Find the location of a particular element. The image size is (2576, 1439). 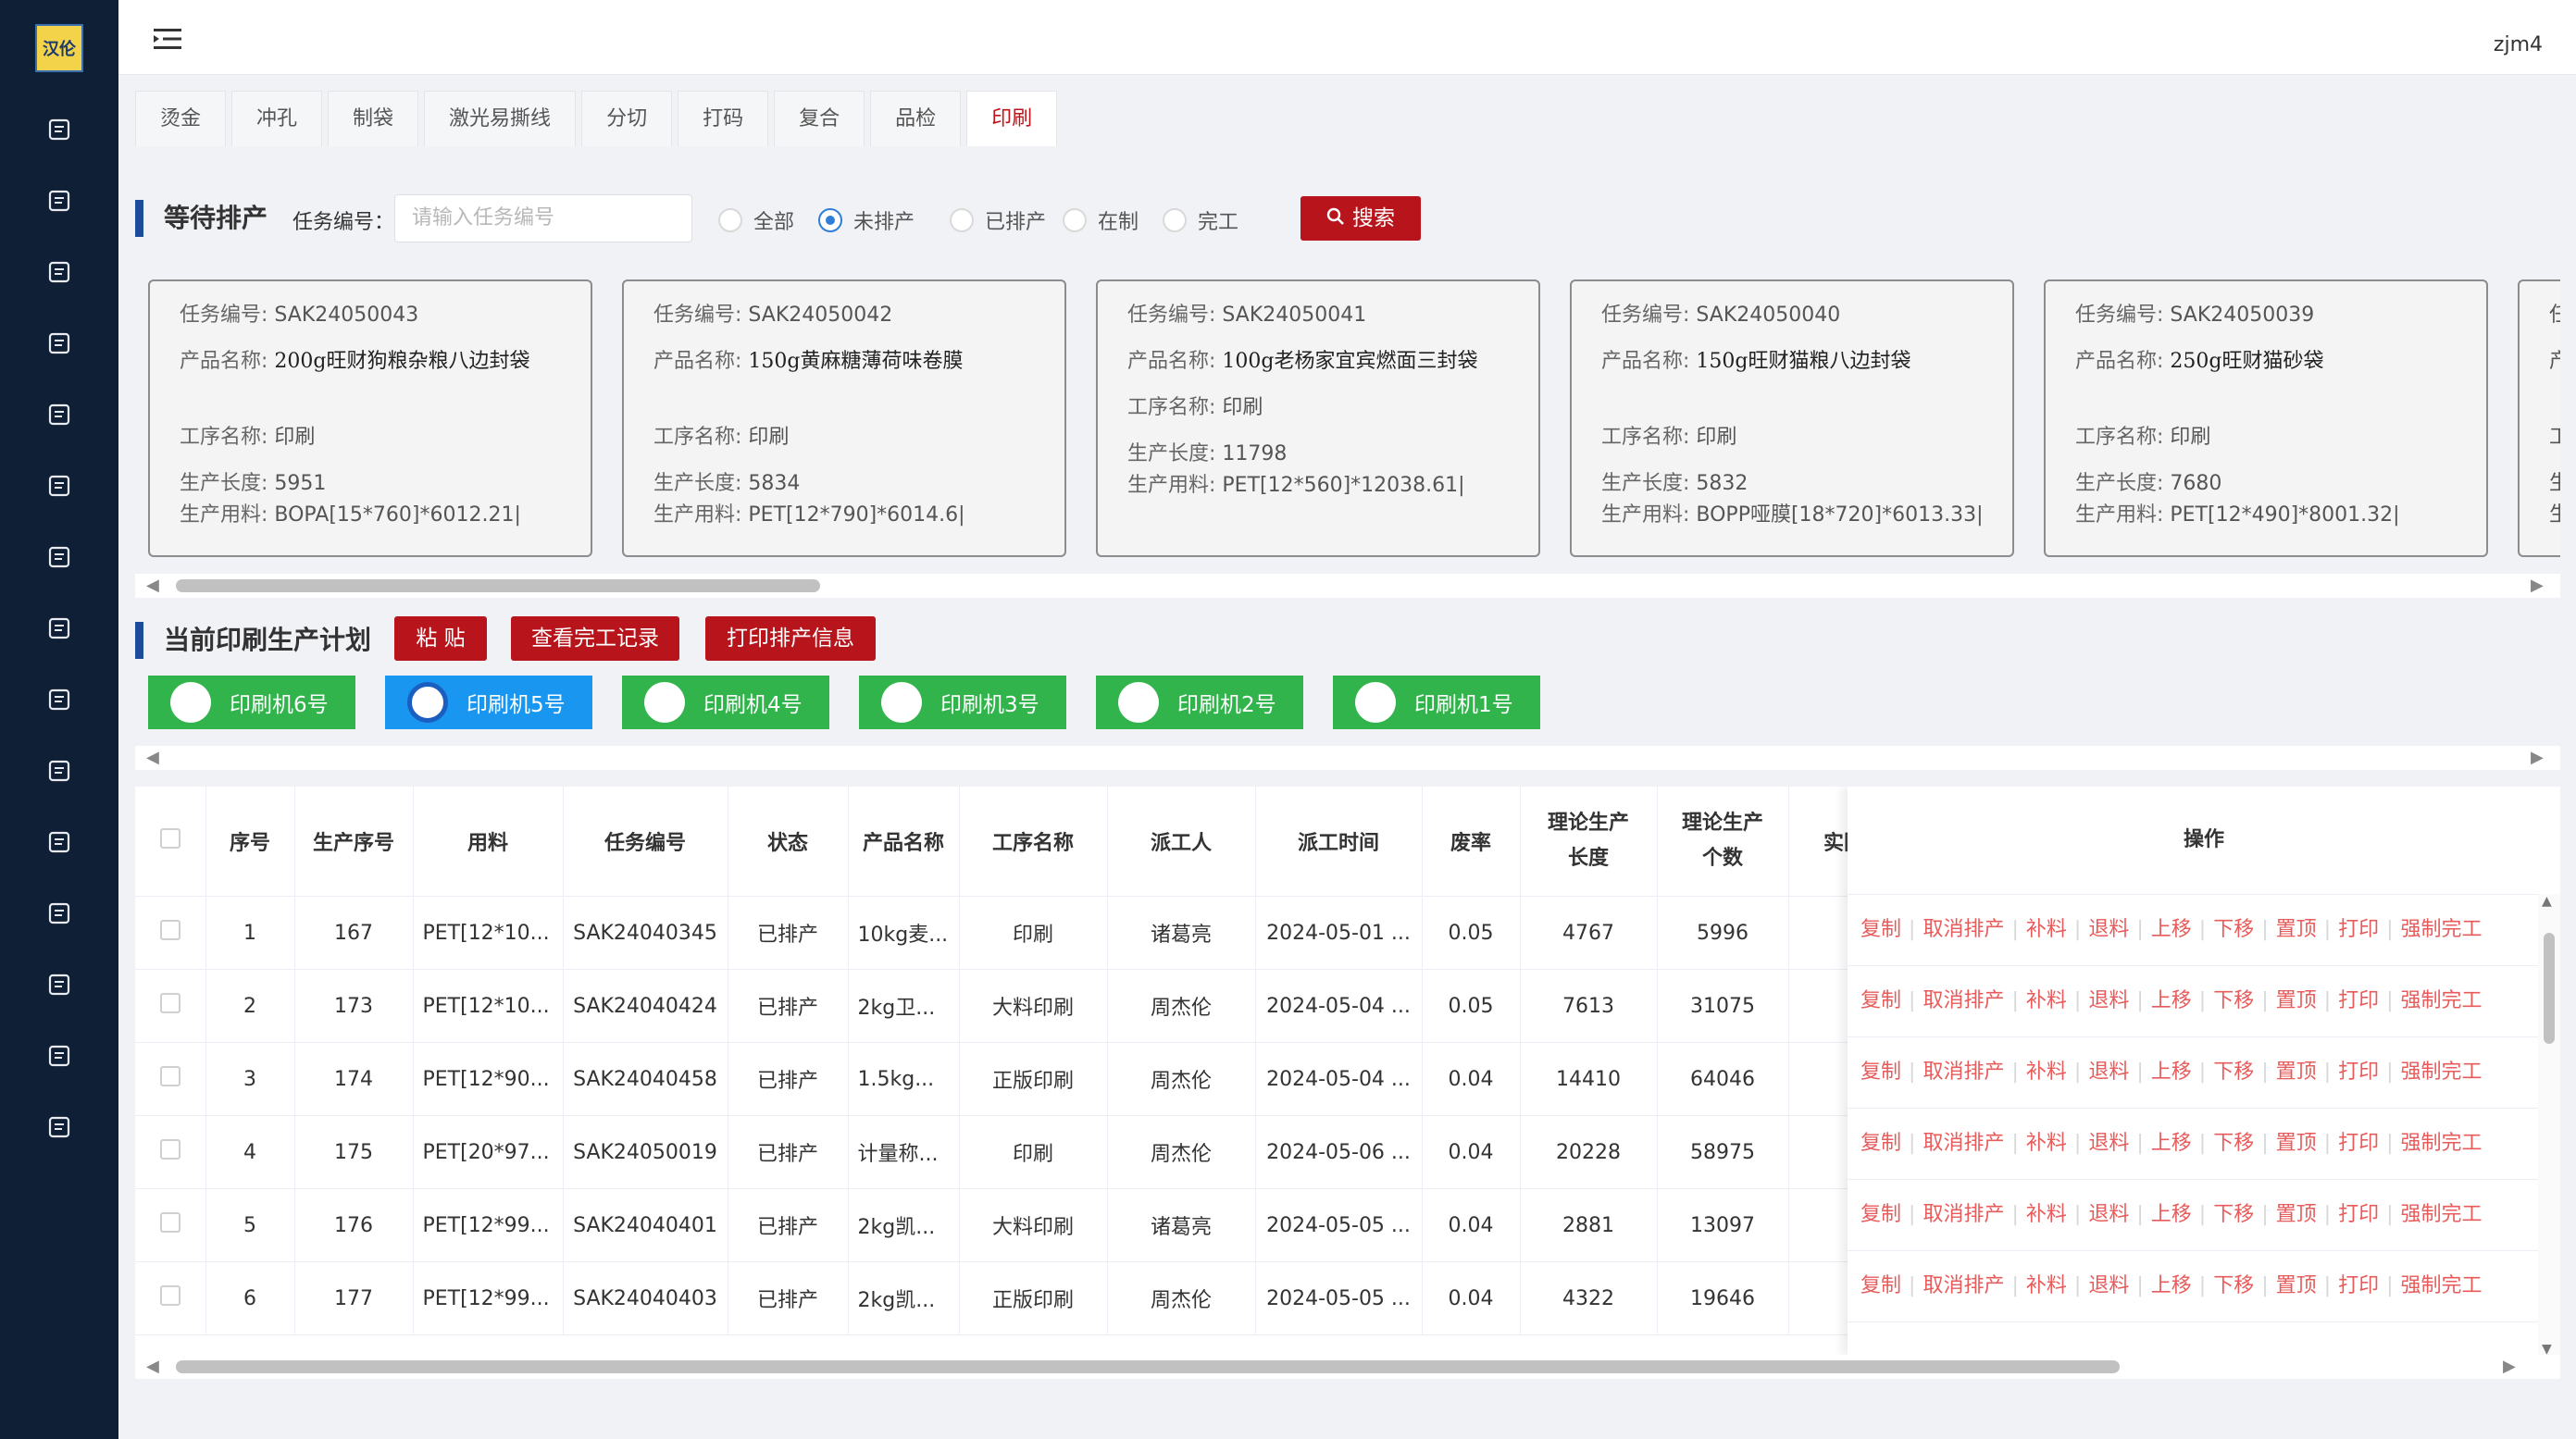

tab-3: 激光易撕线 is located at coordinates (500, 119).